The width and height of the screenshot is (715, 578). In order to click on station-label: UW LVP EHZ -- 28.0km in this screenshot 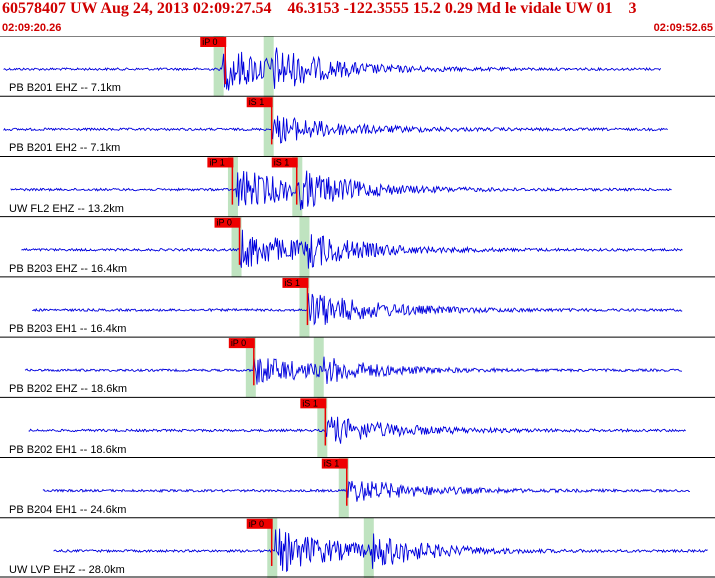, I will do `click(67, 570)`.